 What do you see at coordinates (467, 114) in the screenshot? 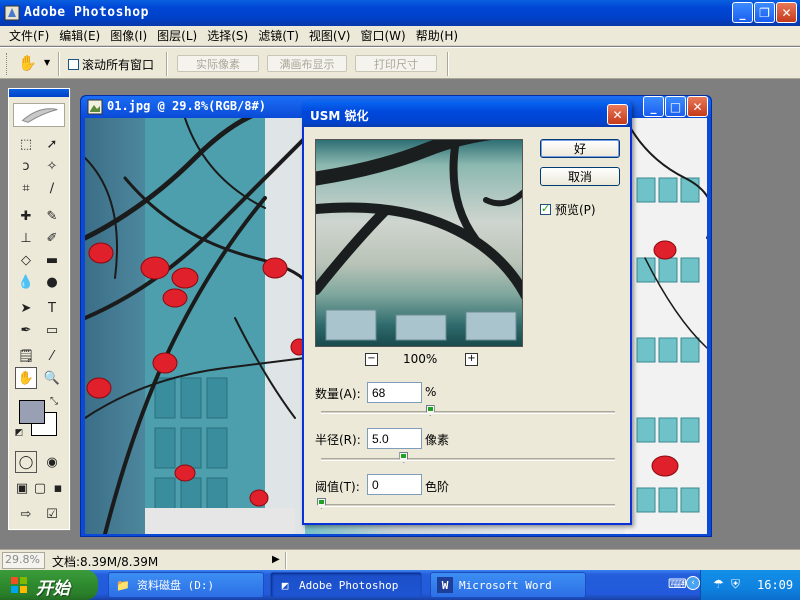
I see `usm-dialog-titlebar: USM 锐化 ✕` at bounding box center [467, 114].